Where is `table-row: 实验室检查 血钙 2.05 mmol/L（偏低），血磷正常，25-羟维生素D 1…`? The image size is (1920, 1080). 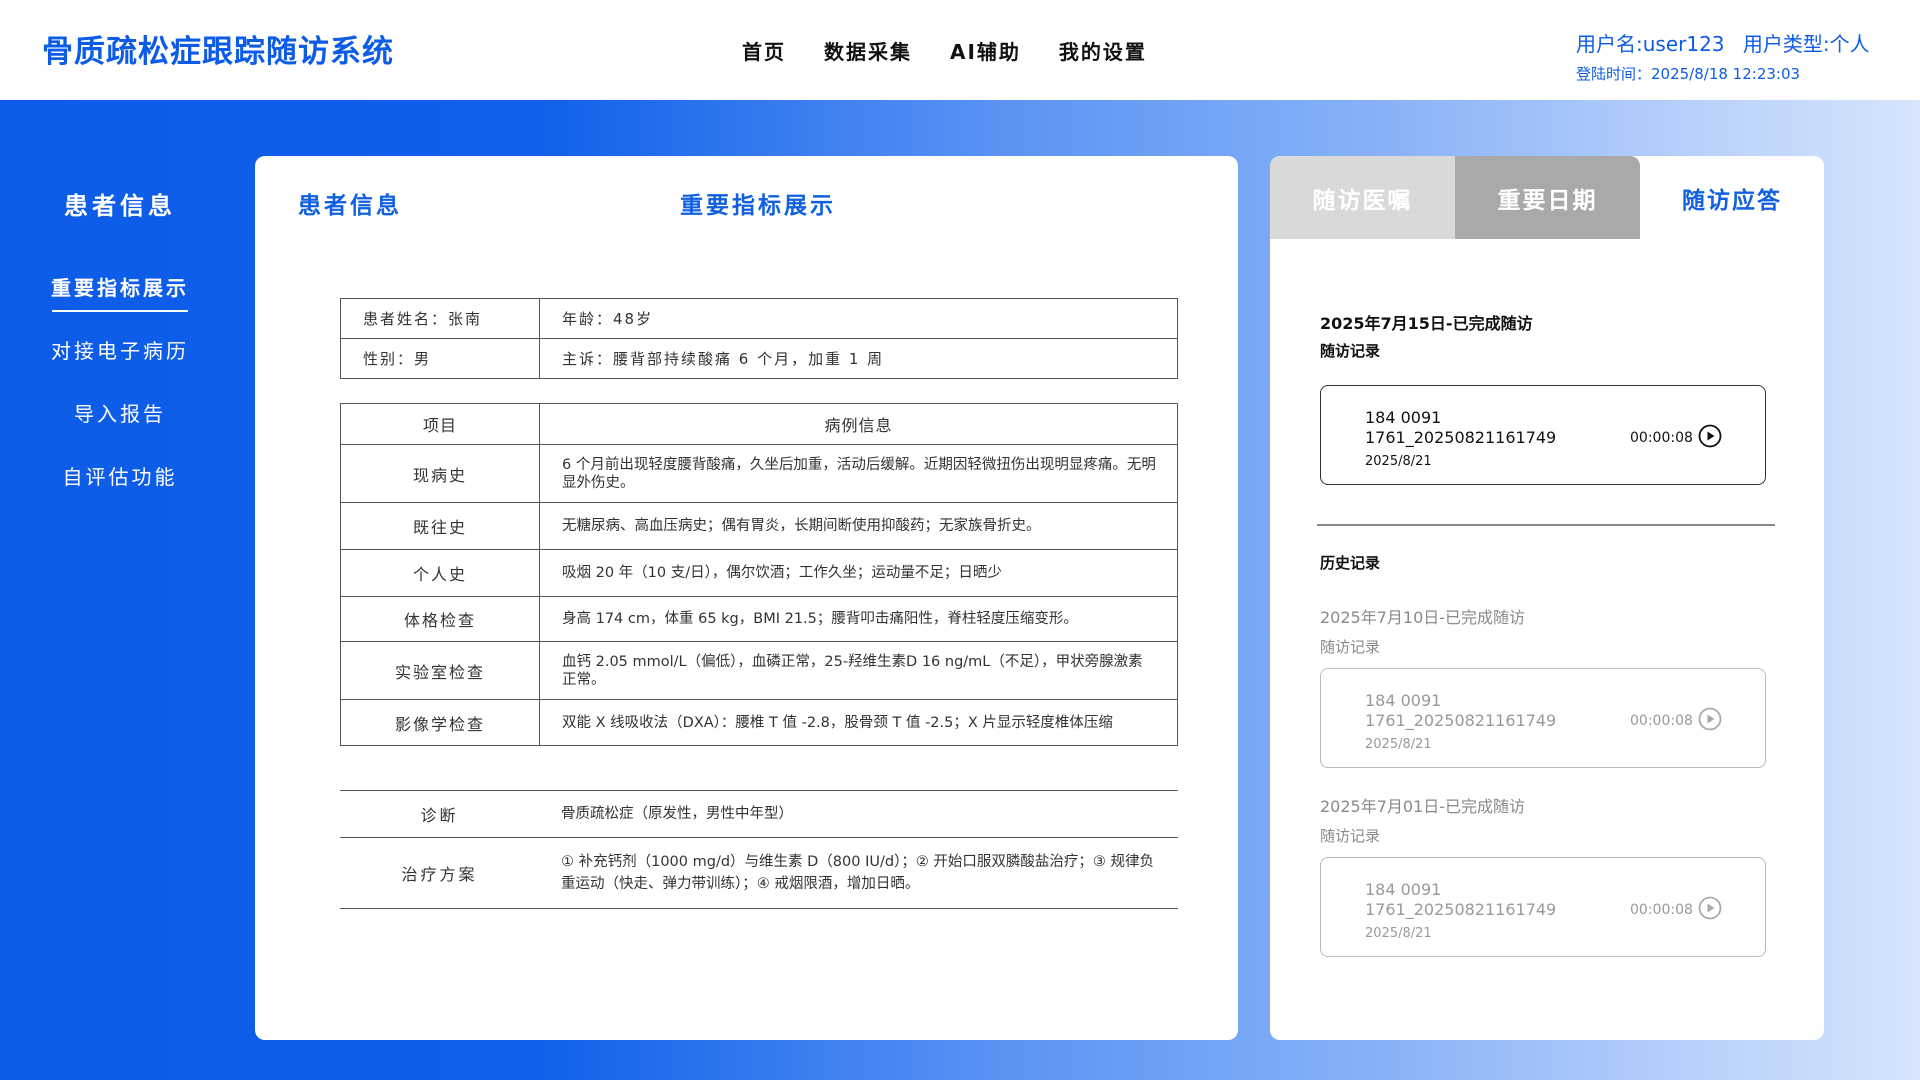 table-row: 实验室检查 血钙 2.05 mmol/L（偏低），血磷正常，25-羟维生素D 1… is located at coordinates (759, 670).